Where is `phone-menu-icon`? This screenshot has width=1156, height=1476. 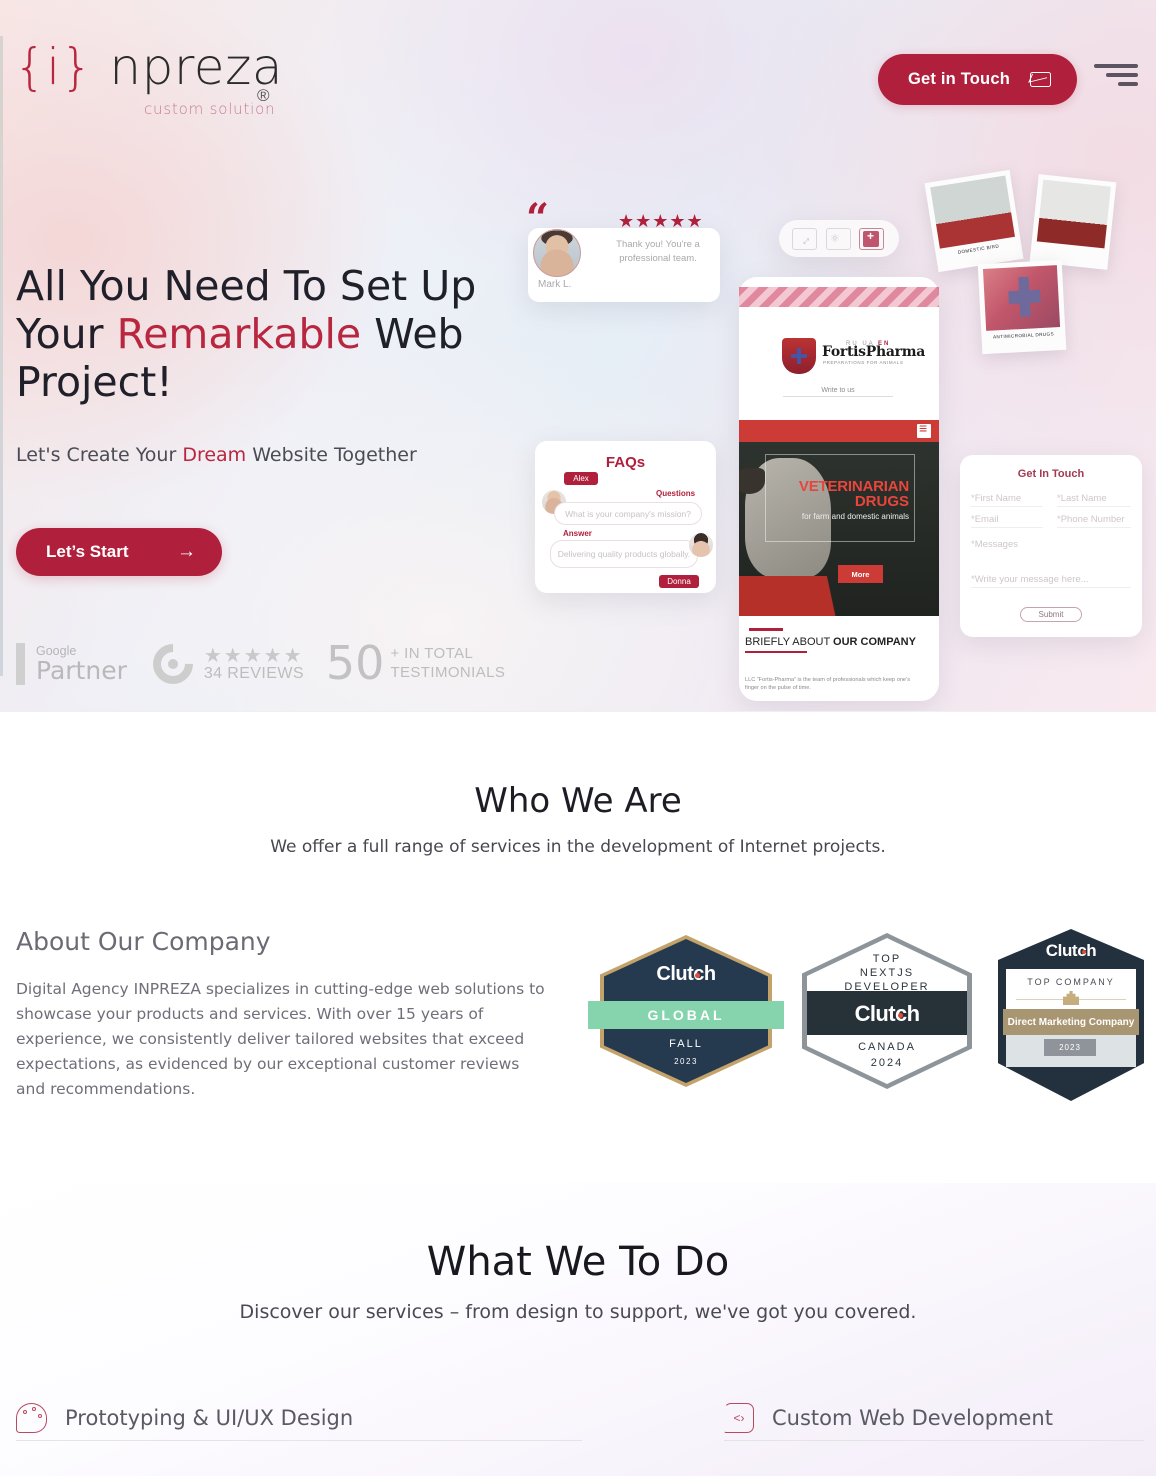
phone-menu-icon is located at coordinates (924, 429).